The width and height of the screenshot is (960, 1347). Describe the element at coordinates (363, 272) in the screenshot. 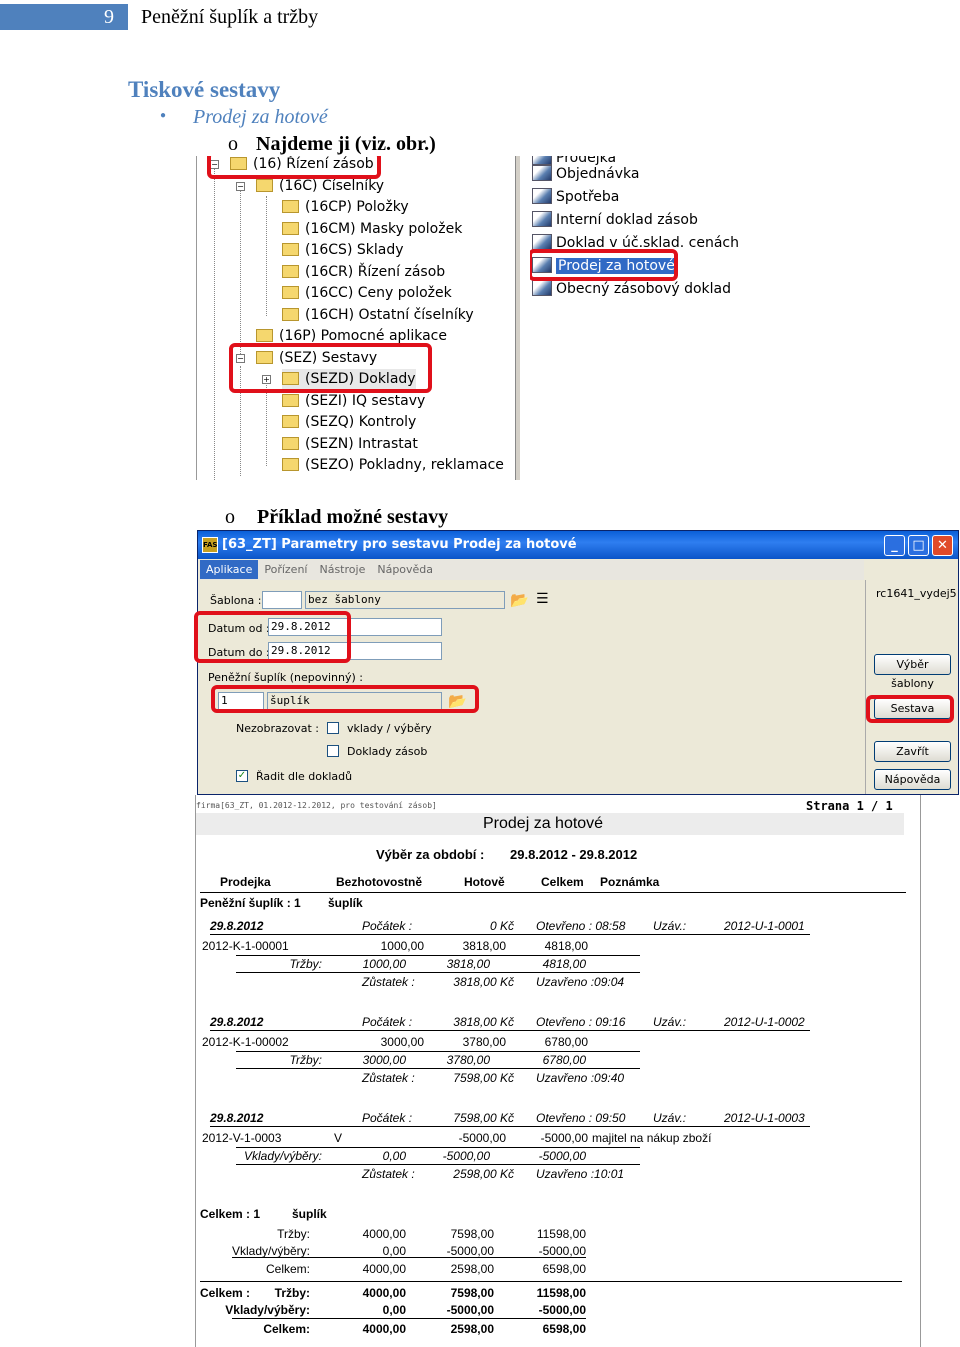

I see `tree-item: (16CR) Řízení zásob` at that location.